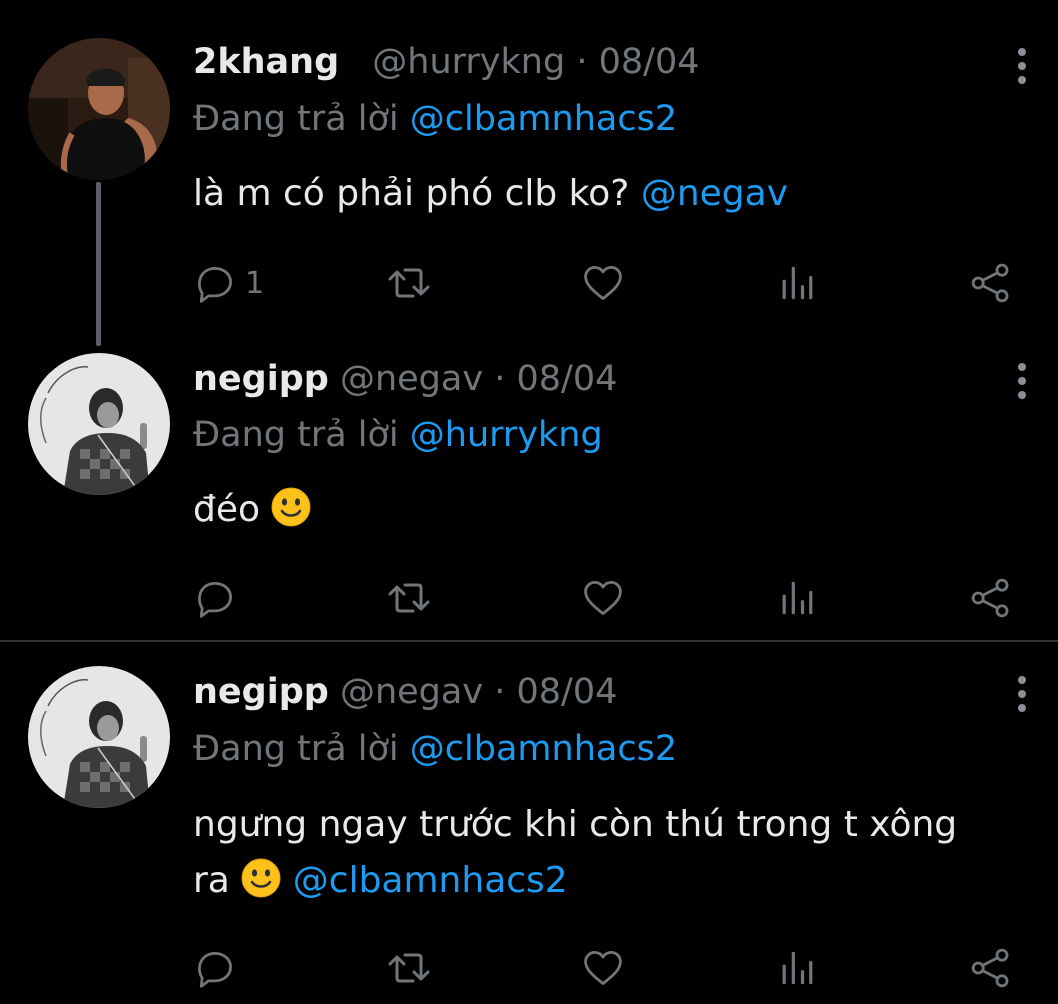 The image size is (1058, 1004). I want to click on like-icon, so click(603, 968).